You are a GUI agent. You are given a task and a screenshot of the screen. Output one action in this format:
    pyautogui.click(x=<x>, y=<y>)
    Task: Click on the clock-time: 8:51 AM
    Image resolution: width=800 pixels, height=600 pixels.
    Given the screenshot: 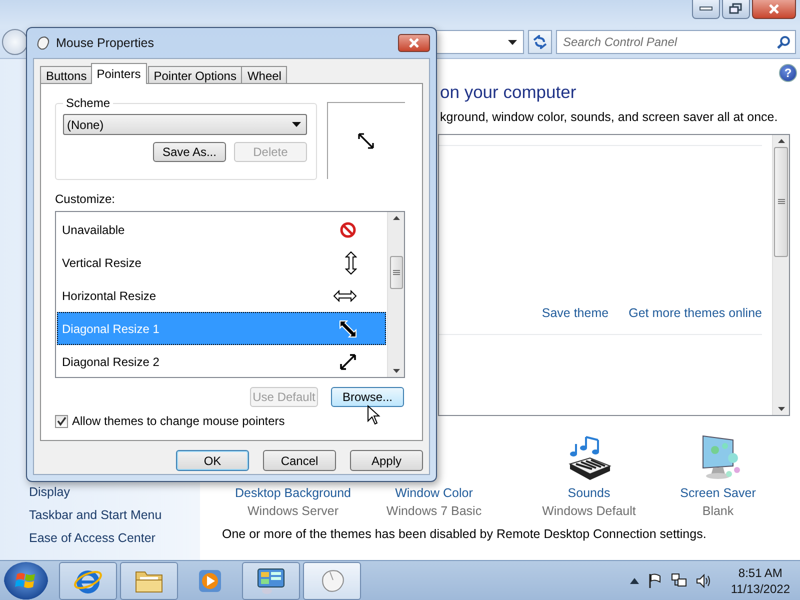 What is the action you would take?
    pyautogui.click(x=760, y=572)
    